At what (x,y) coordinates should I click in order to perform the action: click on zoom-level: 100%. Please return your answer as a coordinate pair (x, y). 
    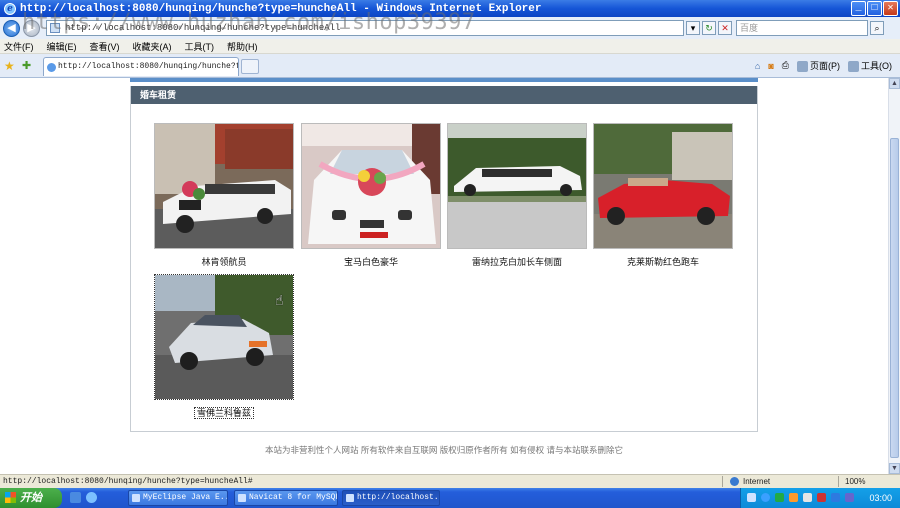
    Looking at the image, I should click on (855, 481).